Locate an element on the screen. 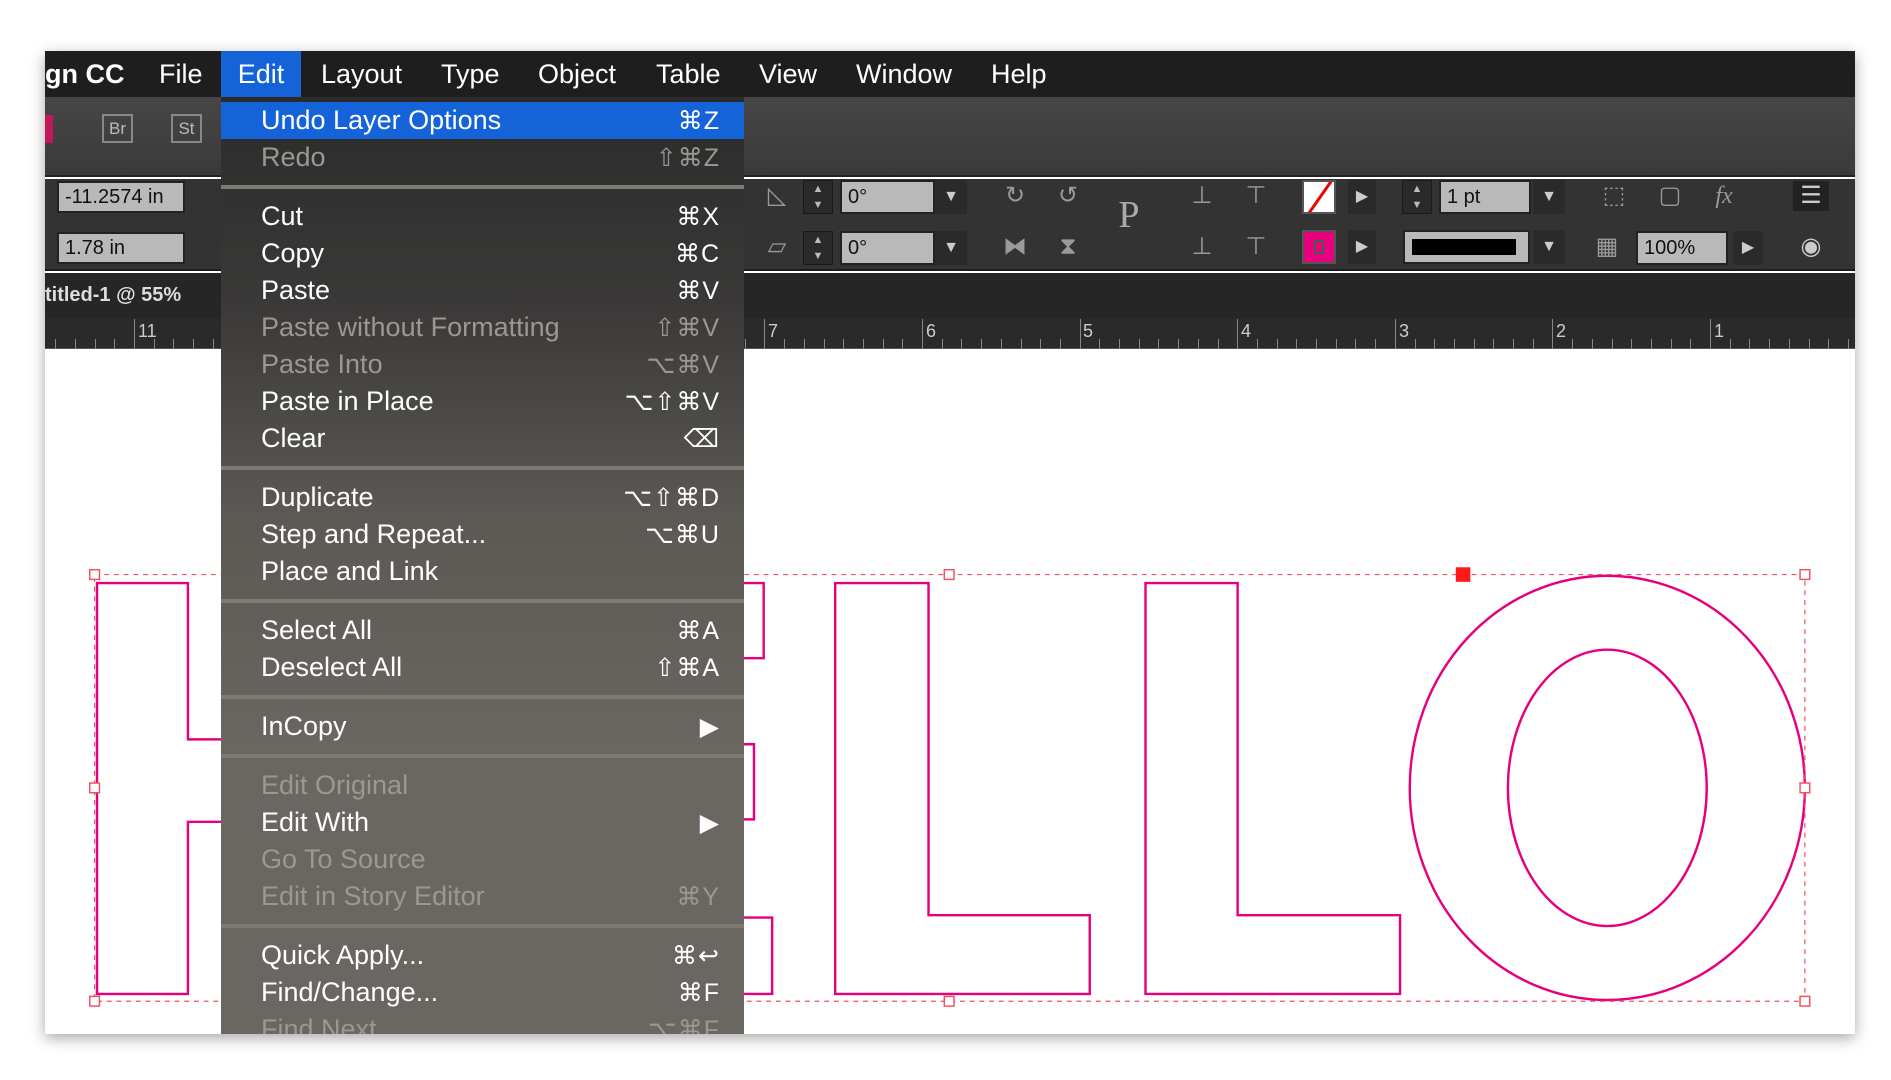 The image size is (1891, 1080). menu-item-shortcut: ⇧⌘V is located at coordinates (687, 327).